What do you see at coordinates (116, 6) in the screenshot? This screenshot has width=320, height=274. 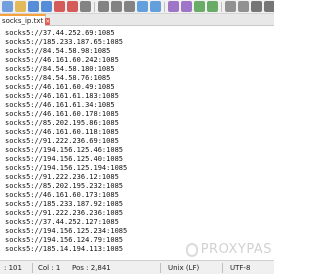 I see `copy-icon` at bounding box center [116, 6].